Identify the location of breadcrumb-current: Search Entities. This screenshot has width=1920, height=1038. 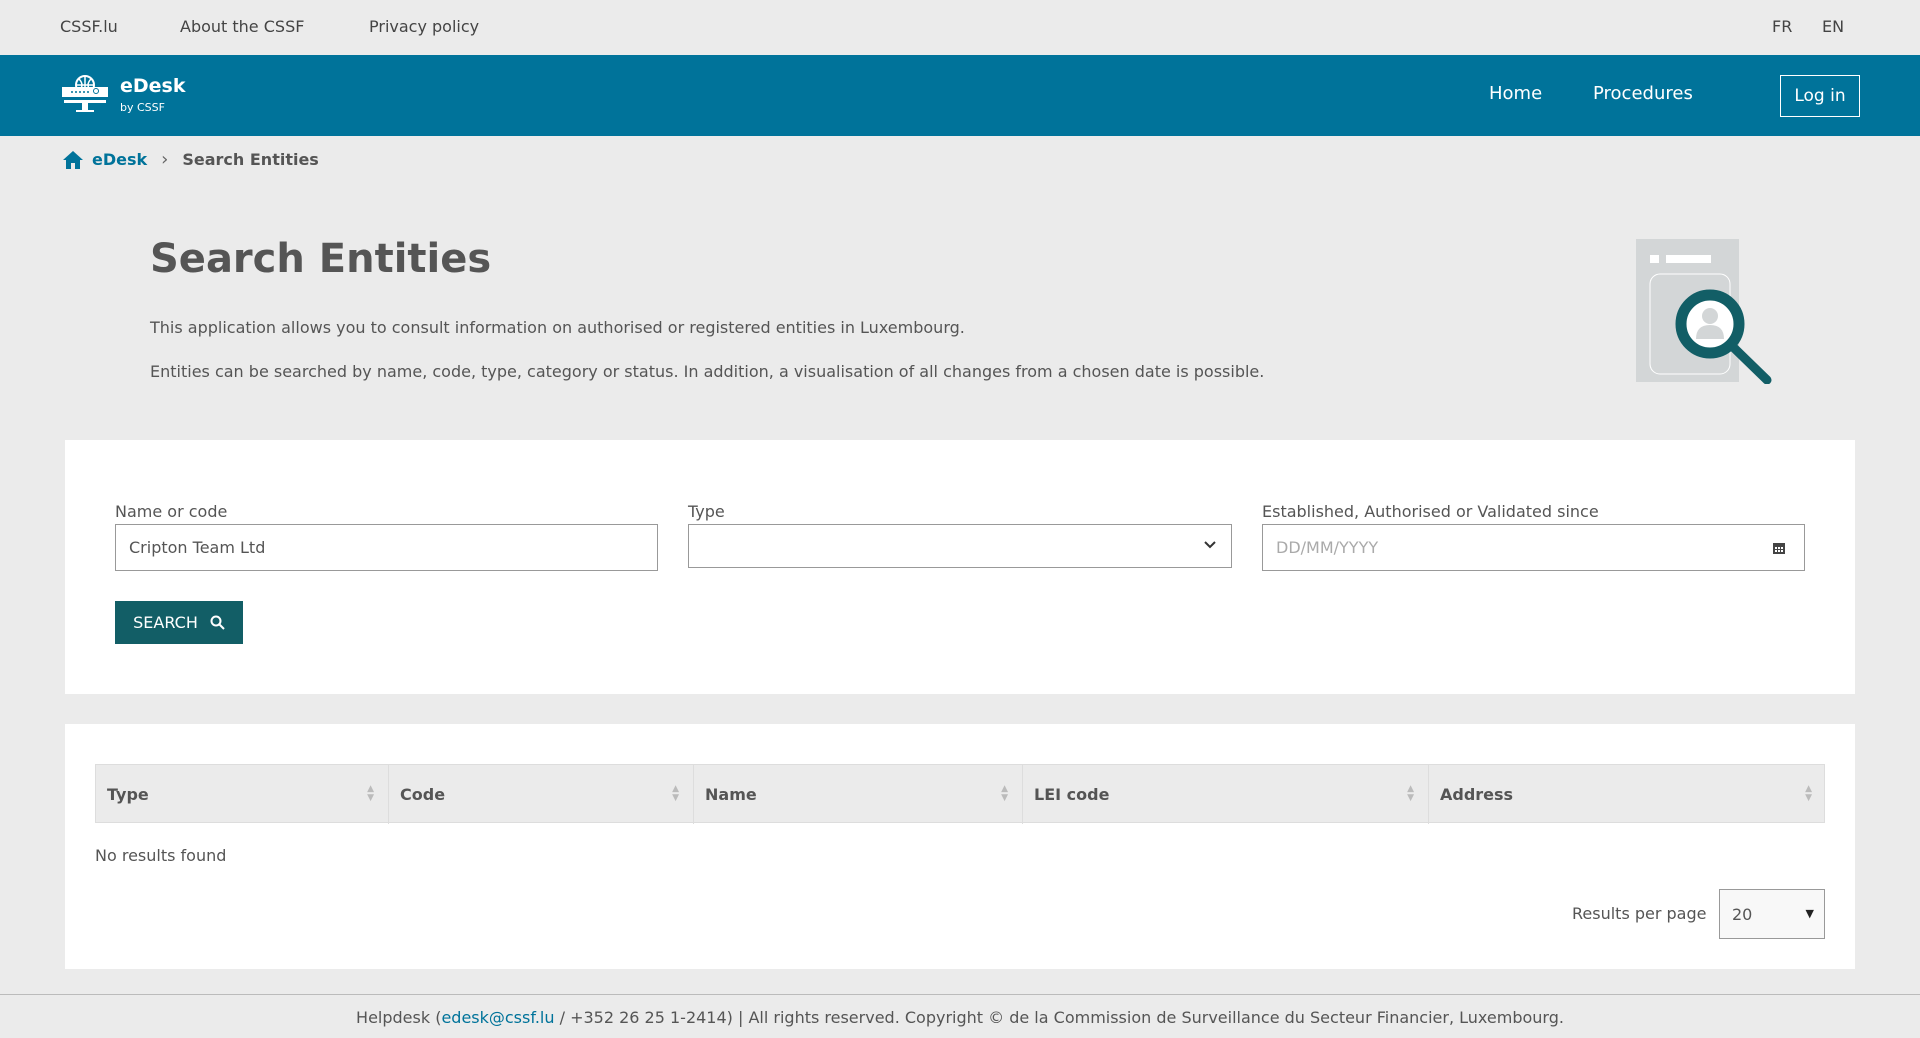
(250, 159).